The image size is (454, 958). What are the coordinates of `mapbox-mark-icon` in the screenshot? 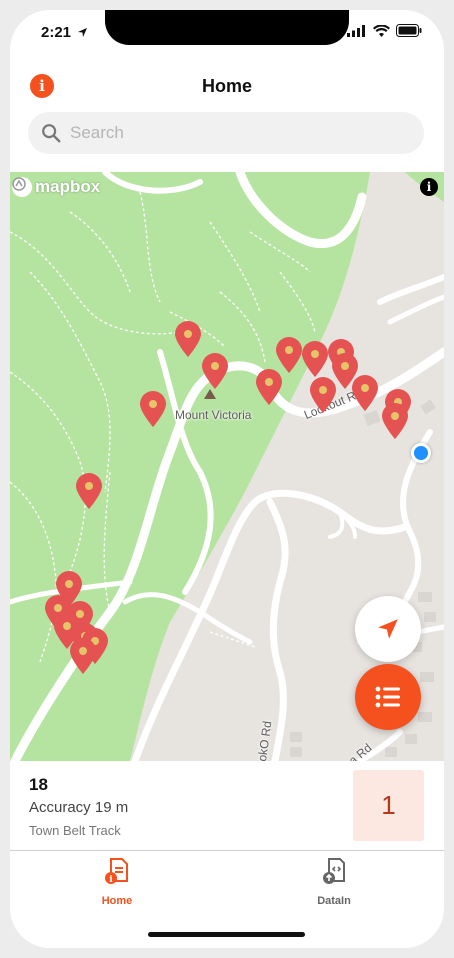 It's located at (22, 187).